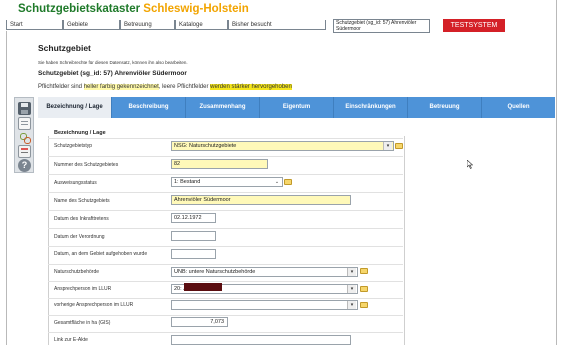 The height and width of the screenshot is (350, 561). I want to click on aufgehoben-input, so click(193, 254).